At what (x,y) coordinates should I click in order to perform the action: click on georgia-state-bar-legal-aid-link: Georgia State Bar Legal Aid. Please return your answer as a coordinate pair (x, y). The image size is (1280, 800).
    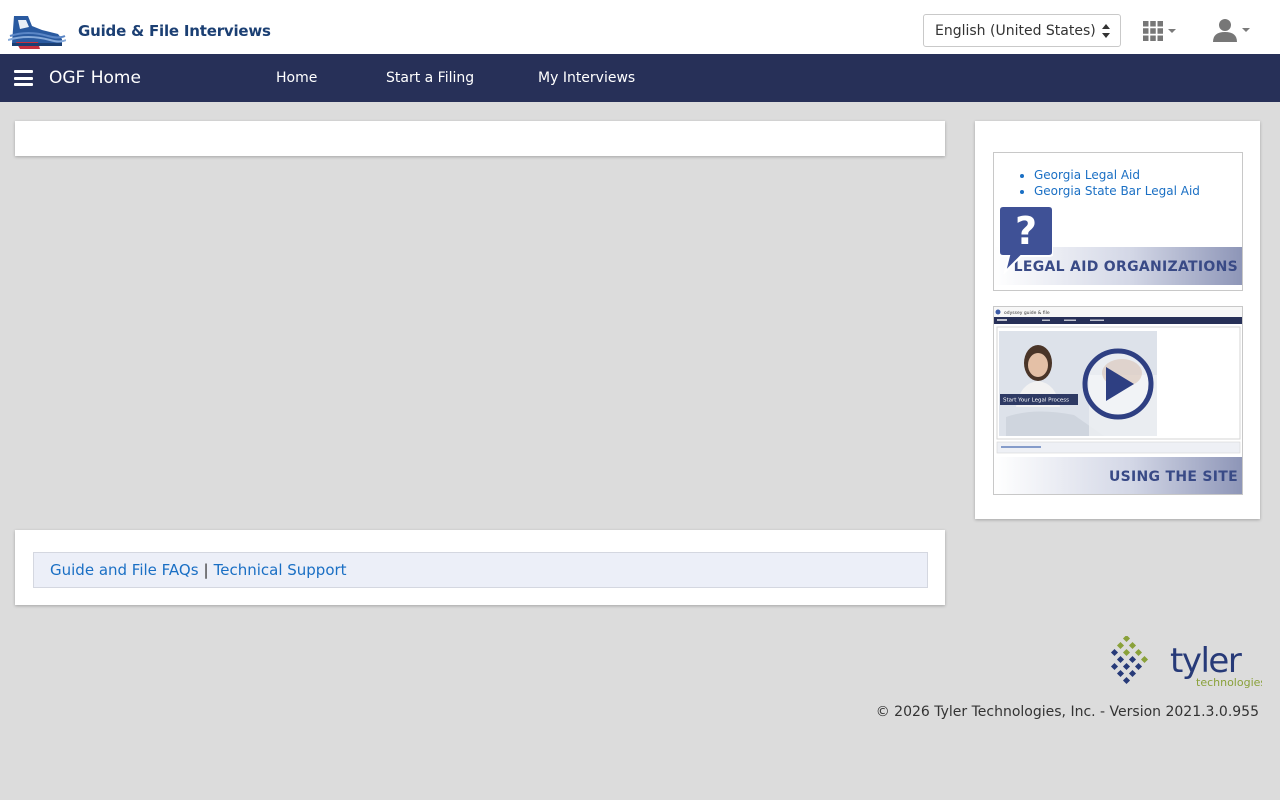
    Looking at the image, I should click on (1117, 191).